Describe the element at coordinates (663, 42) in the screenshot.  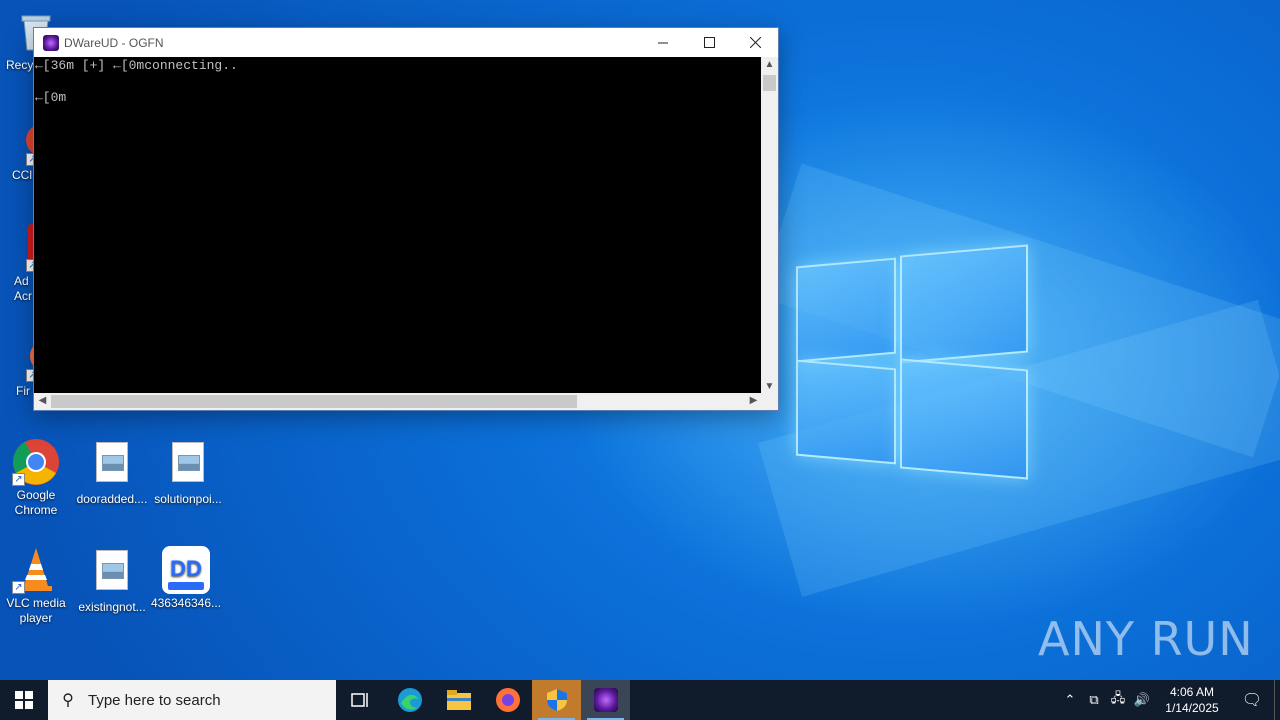
I see `minimize-button` at that location.